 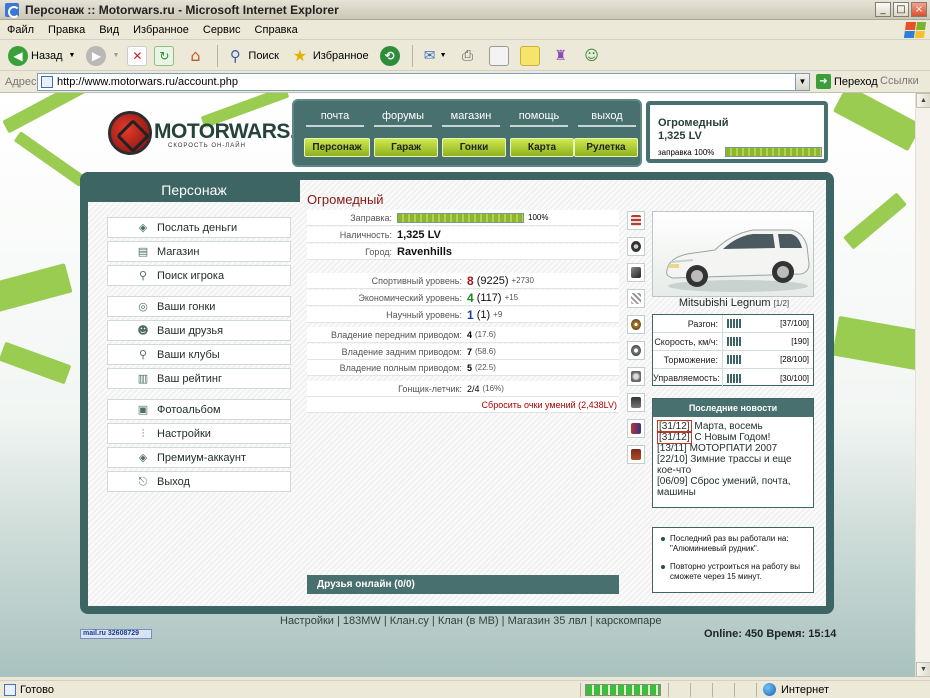 I want to click on sidebar-item-friends: ☻ Ваши друзья, so click(x=199, y=330).